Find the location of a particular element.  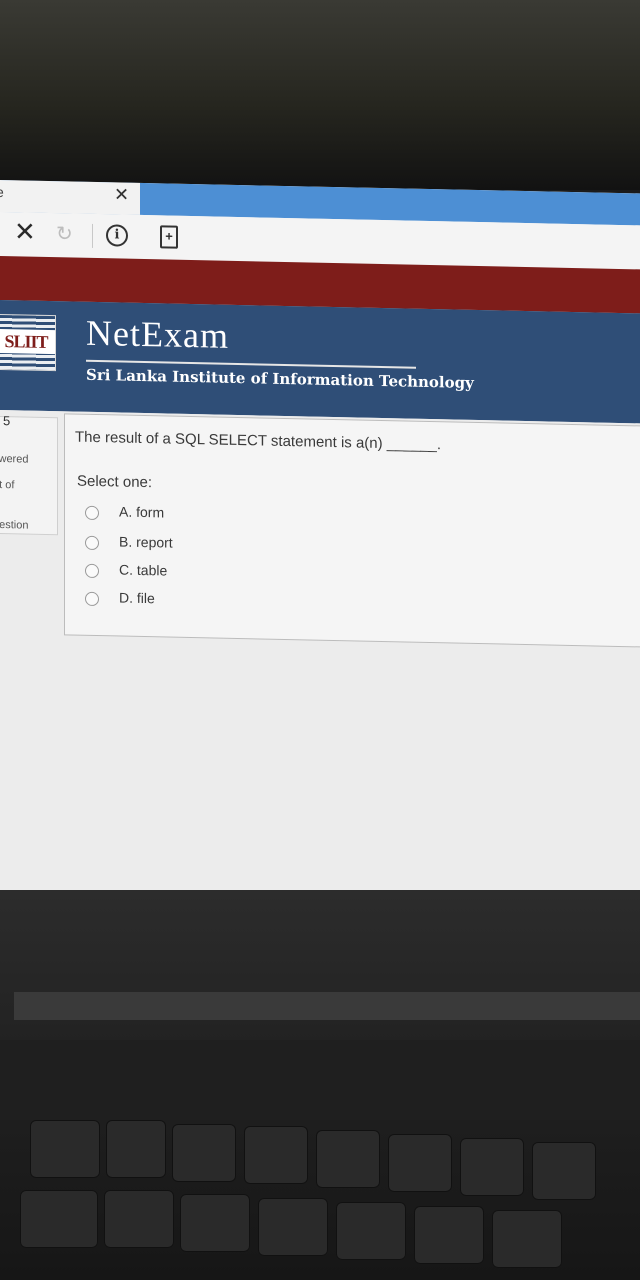

keyboard-area is located at coordinates (320, 1080).